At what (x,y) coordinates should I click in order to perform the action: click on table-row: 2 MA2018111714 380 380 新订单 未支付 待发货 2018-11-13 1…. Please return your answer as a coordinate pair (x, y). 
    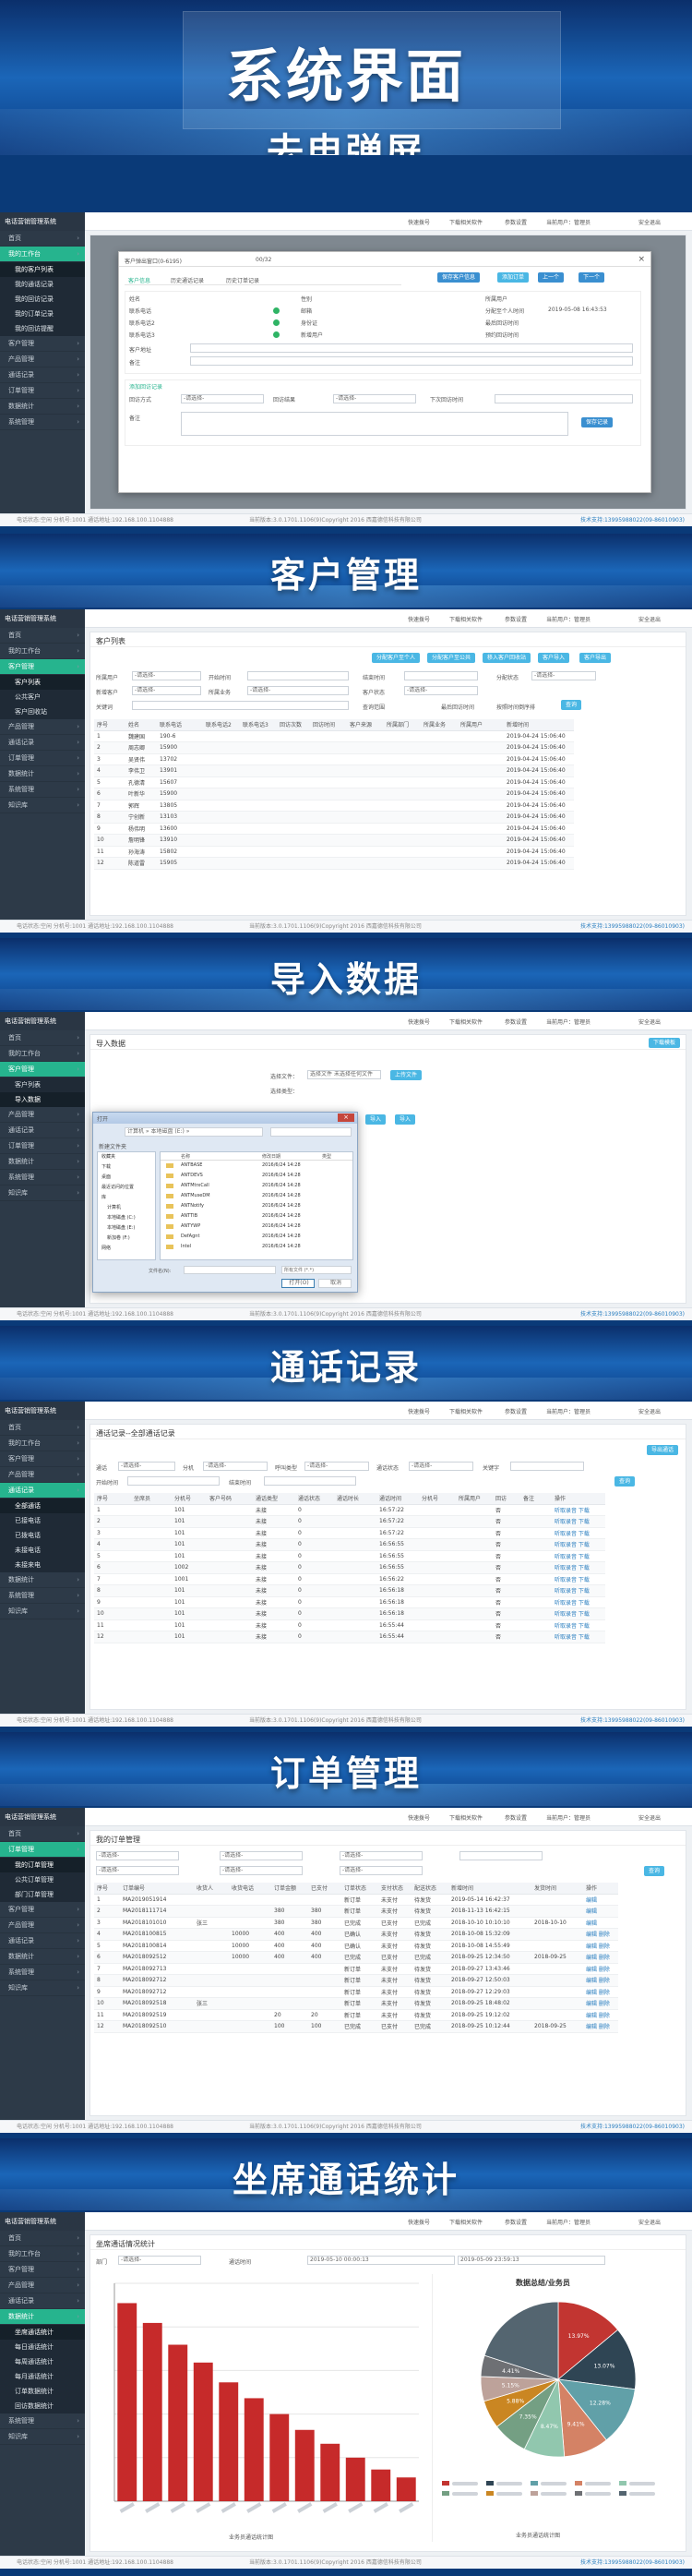
    Looking at the image, I should click on (356, 1911).